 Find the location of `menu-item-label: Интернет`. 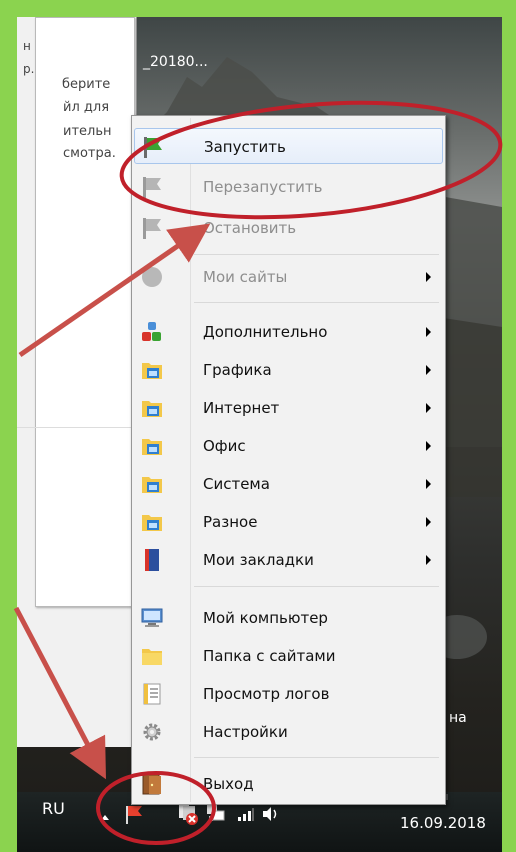

menu-item-label: Интернет is located at coordinates (241, 408).